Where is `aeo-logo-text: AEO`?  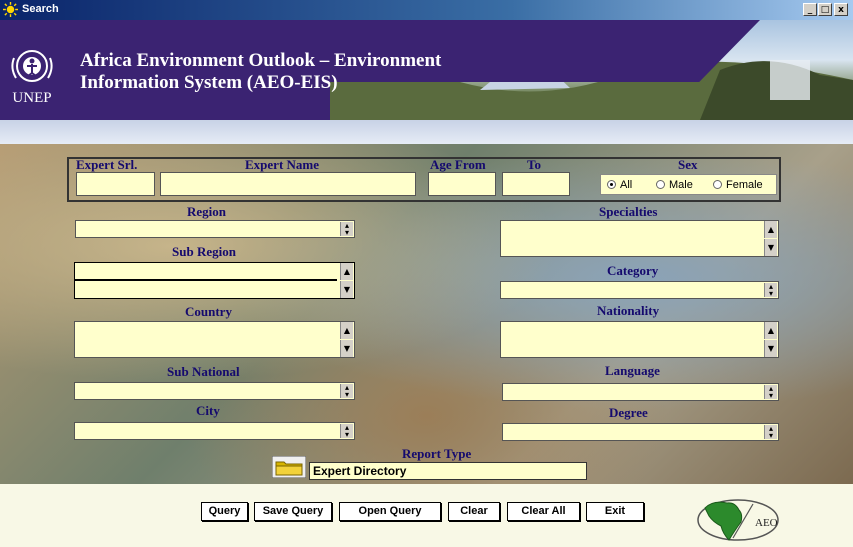
aeo-logo-text: AEO is located at coordinates (766, 523).